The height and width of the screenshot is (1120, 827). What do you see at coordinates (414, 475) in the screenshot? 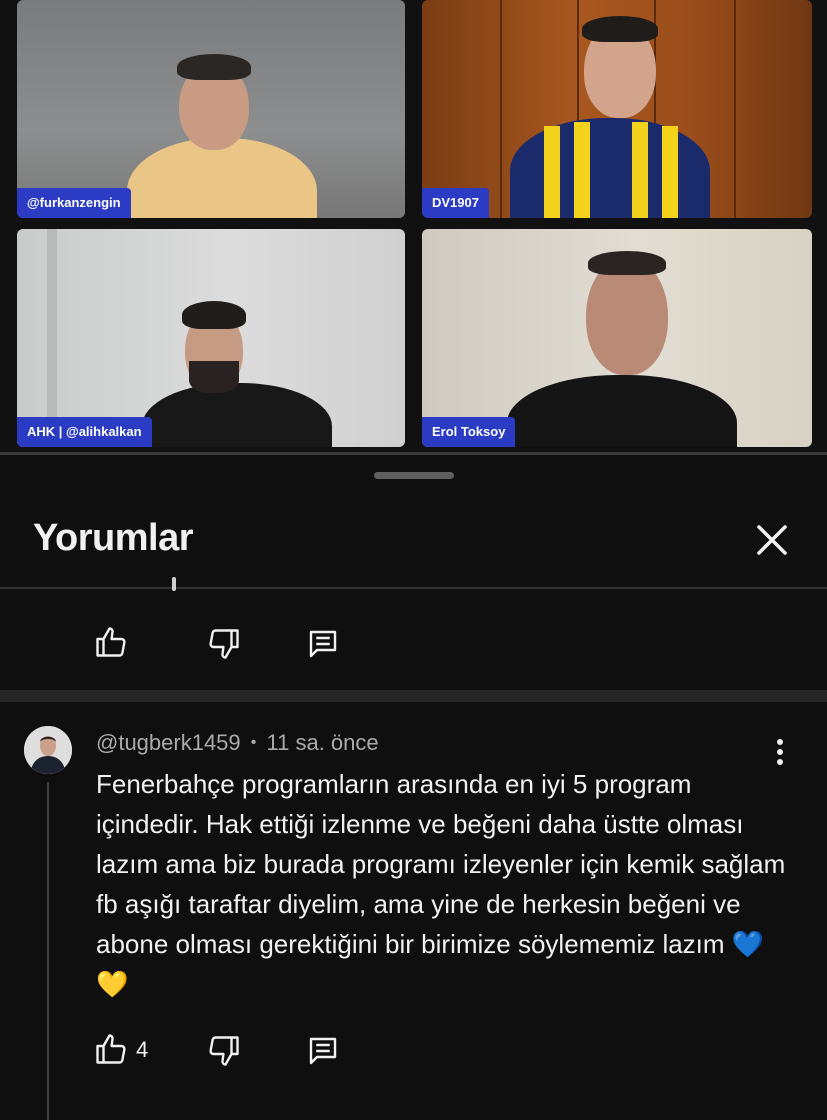
I see `drag-handle` at bounding box center [414, 475].